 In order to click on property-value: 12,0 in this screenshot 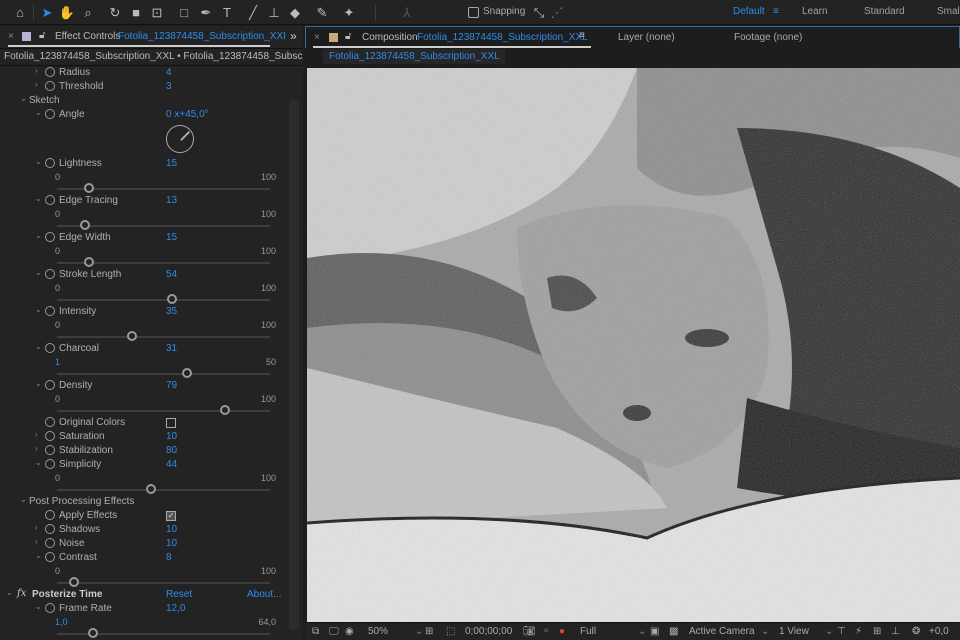, I will do `click(175, 608)`.